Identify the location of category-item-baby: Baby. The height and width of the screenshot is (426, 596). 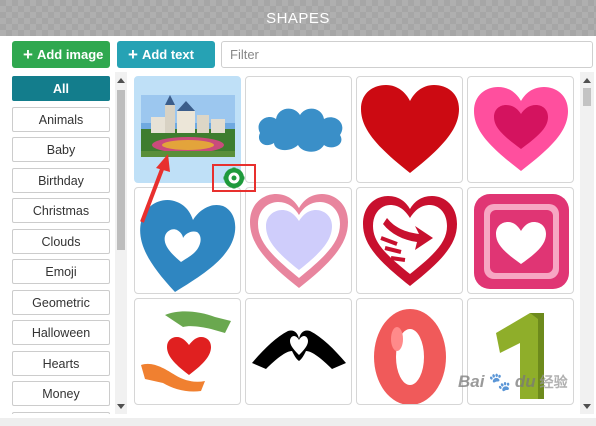
(61, 149).